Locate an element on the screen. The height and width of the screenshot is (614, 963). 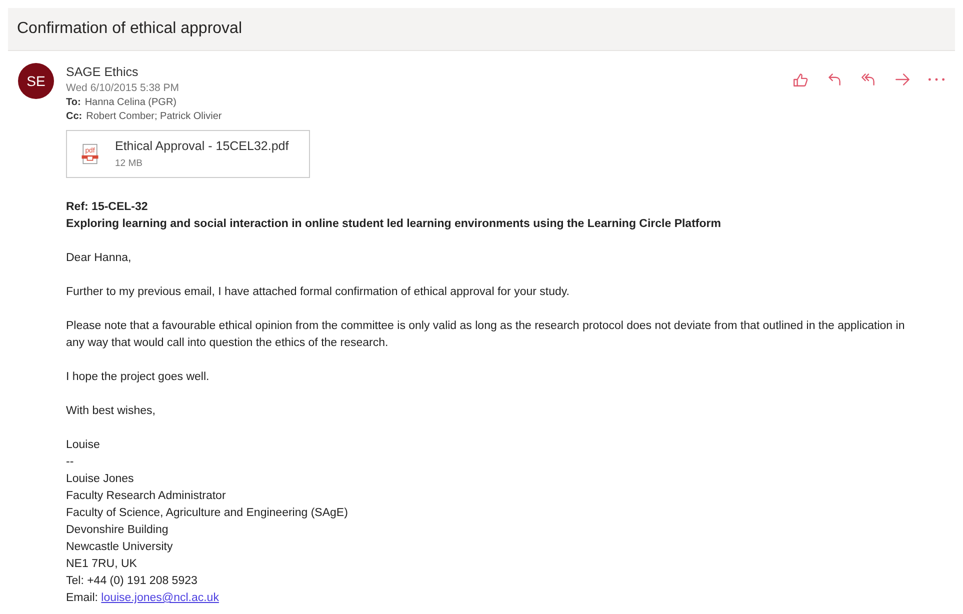
body-text: Further to my previous email, I have attached formal confirmation of ethical approval for your study. is located at coordinates (318, 292).